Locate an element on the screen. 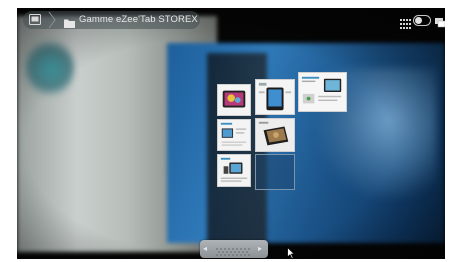  toggle-knob is located at coordinates (418, 20).